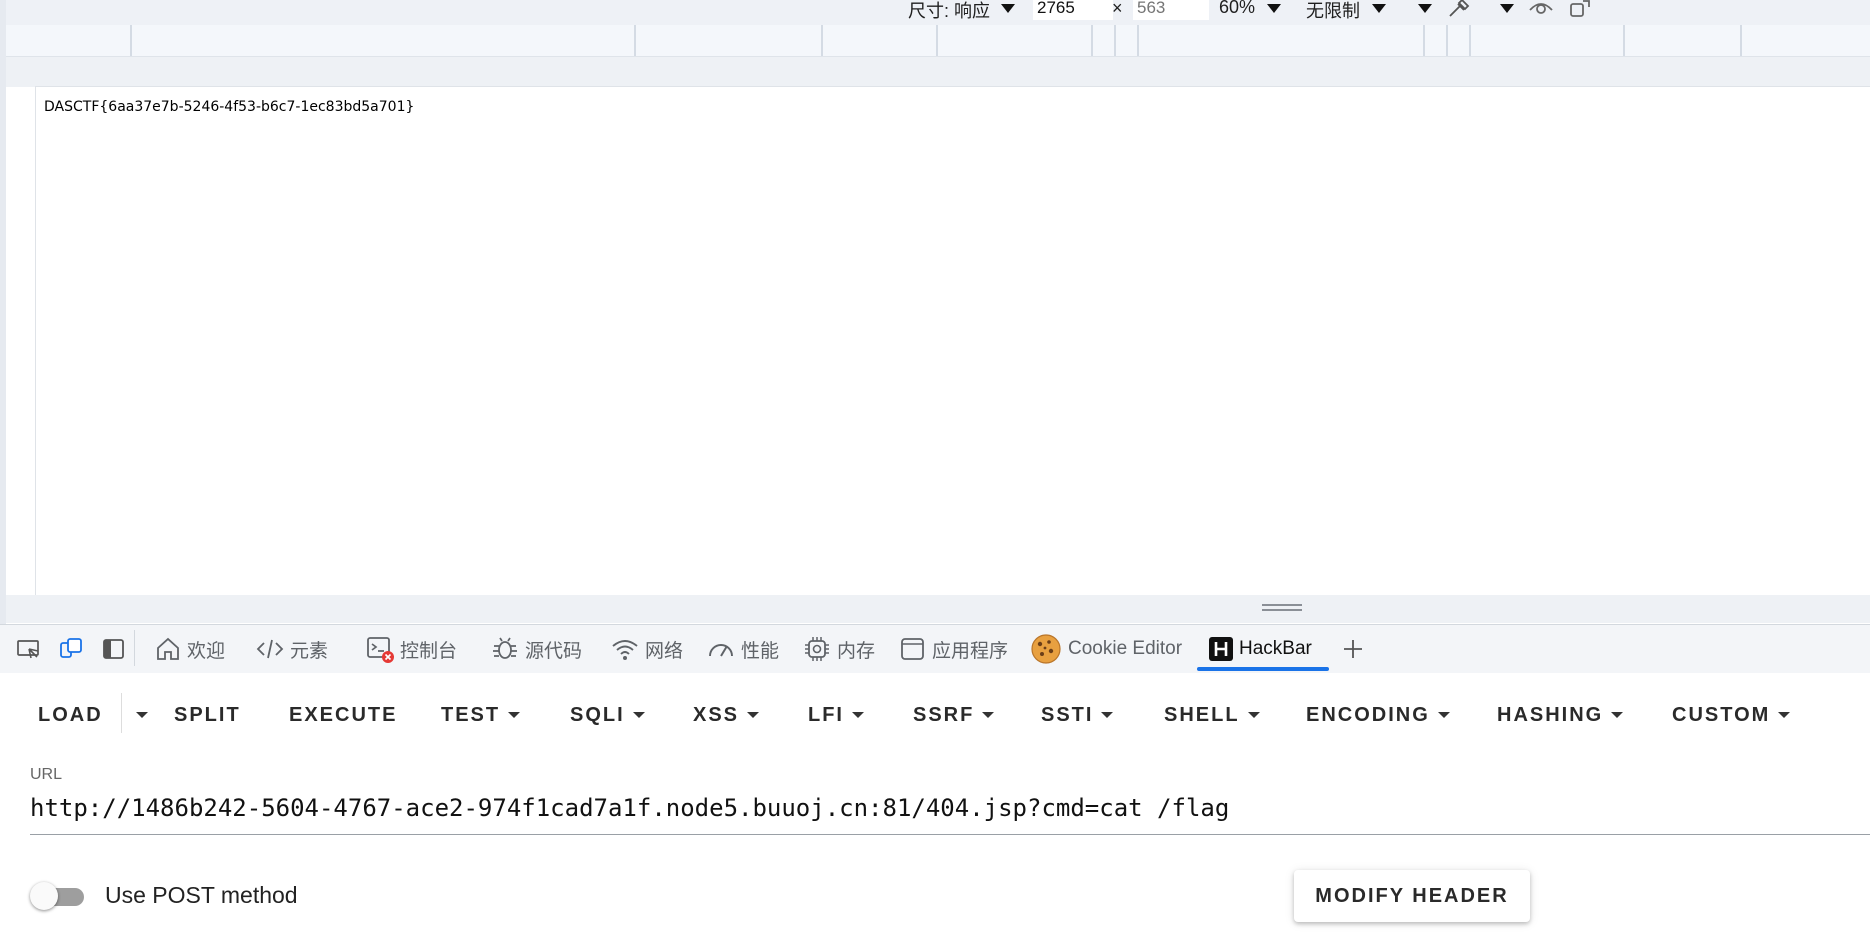  I want to click on tab-application: 应用程序, so click(954, 649).